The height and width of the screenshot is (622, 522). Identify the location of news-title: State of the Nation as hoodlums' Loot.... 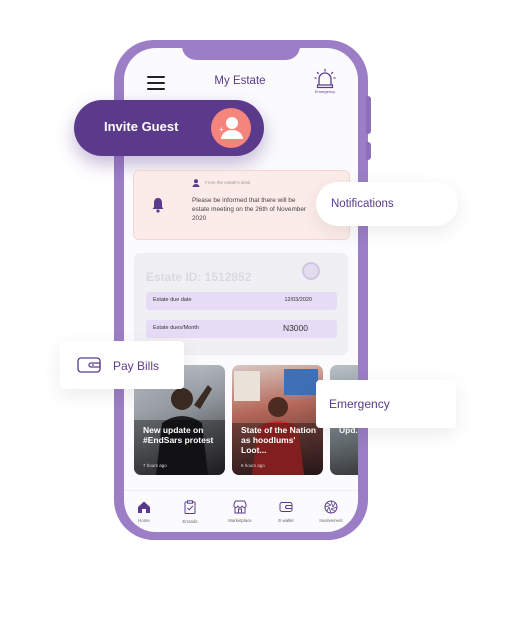
(279, 440).